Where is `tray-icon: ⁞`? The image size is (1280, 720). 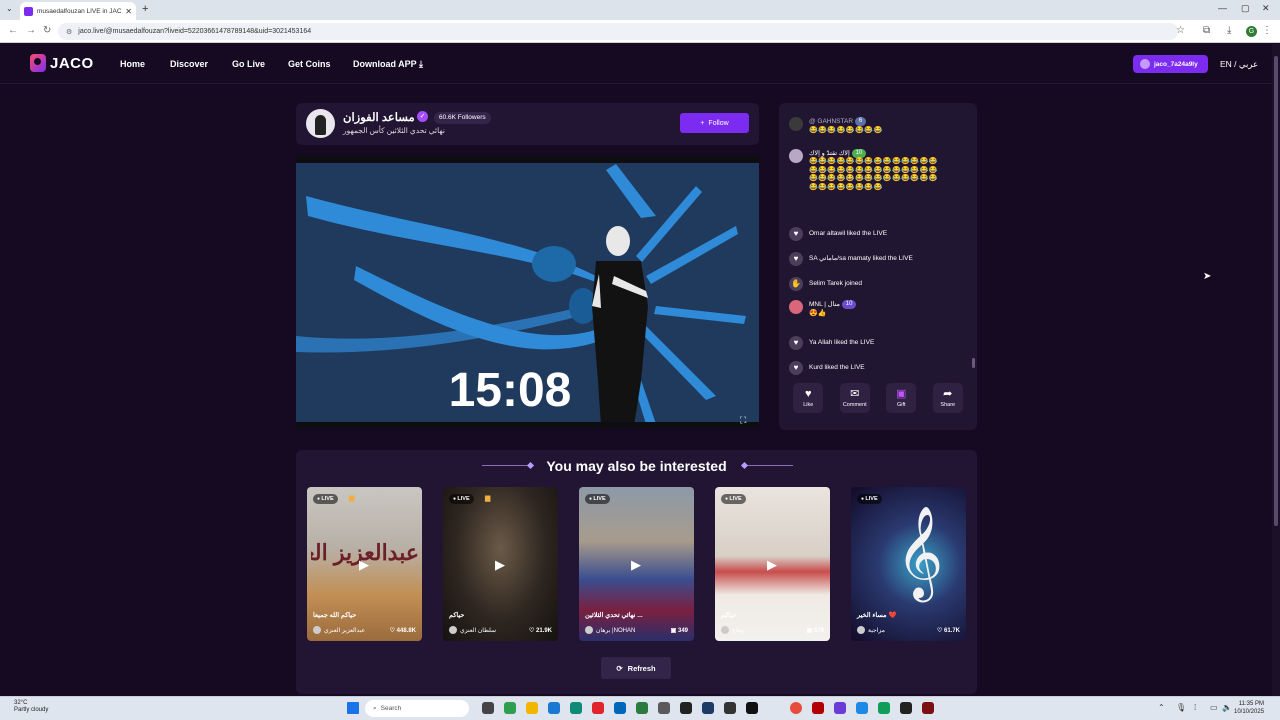
tray-icon: ⁞ is located at coordinates (1195, 707).